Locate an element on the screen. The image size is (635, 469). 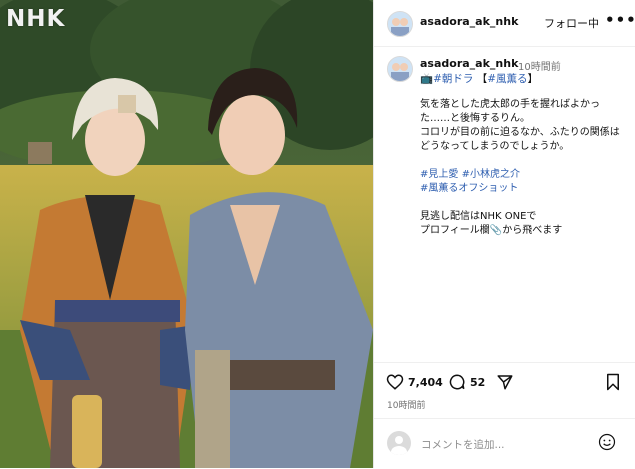
hashtag-link: #小林虎之介 is located at coordinates (491, 174).